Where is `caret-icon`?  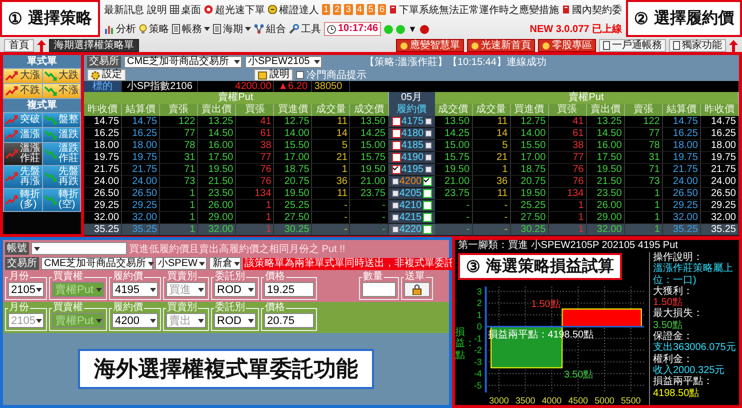 caret-icon is located at coordinates (99, 290).